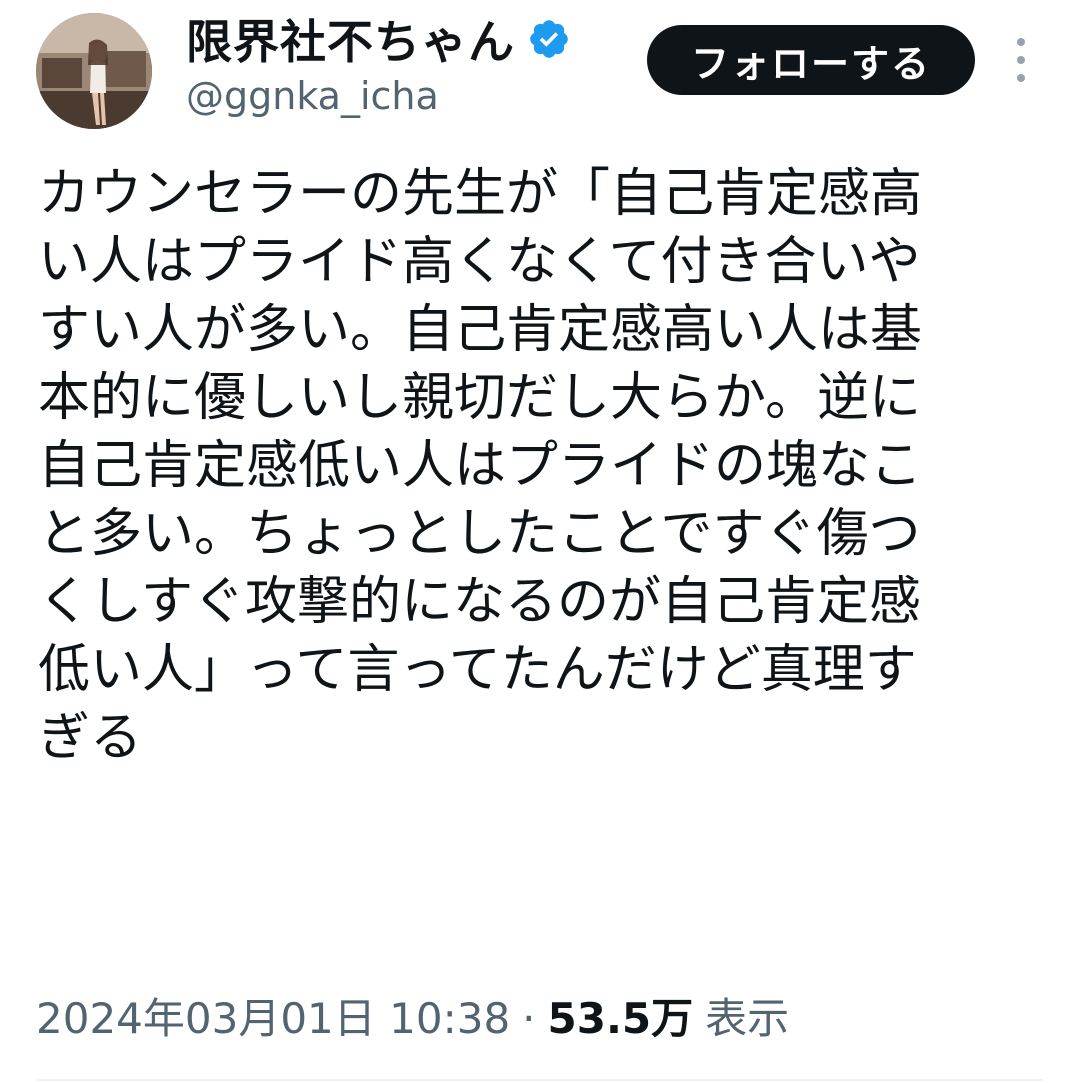 The width and height of the screenshot is (1079, 1083). What do you see at coordinates (480, 194) in the screenshot?
I see `tweet-line: カウンセラーの先生が「自己肯定感高` at bounding box center [480, 194].